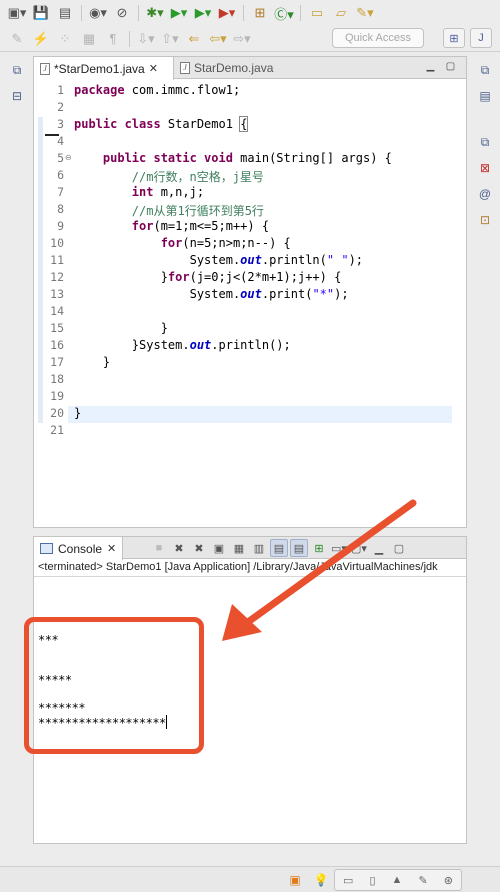 The width and height of the screenshot is (500, 892). What do you see at coordinates (182, 243) in the screenshot?
I see `code-line: for(n=5;n>m;n--) {` at bounding box center [182, 243].